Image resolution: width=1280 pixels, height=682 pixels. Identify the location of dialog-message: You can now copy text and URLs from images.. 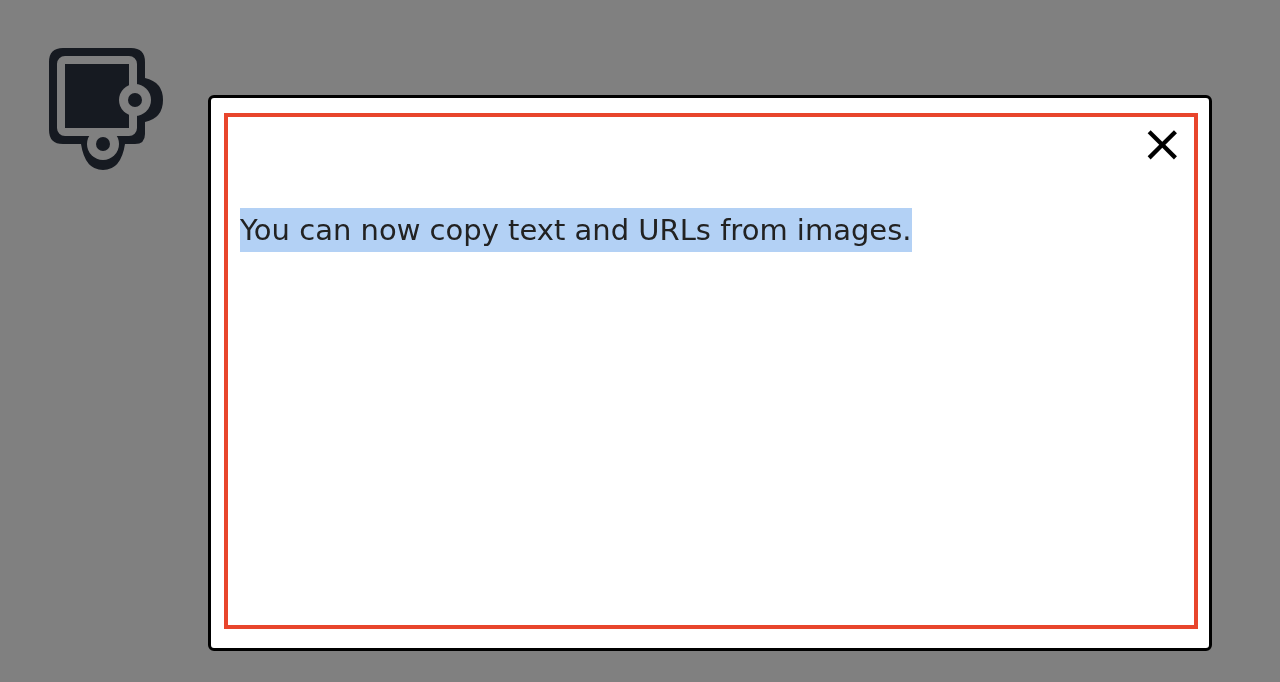
(576, 230).